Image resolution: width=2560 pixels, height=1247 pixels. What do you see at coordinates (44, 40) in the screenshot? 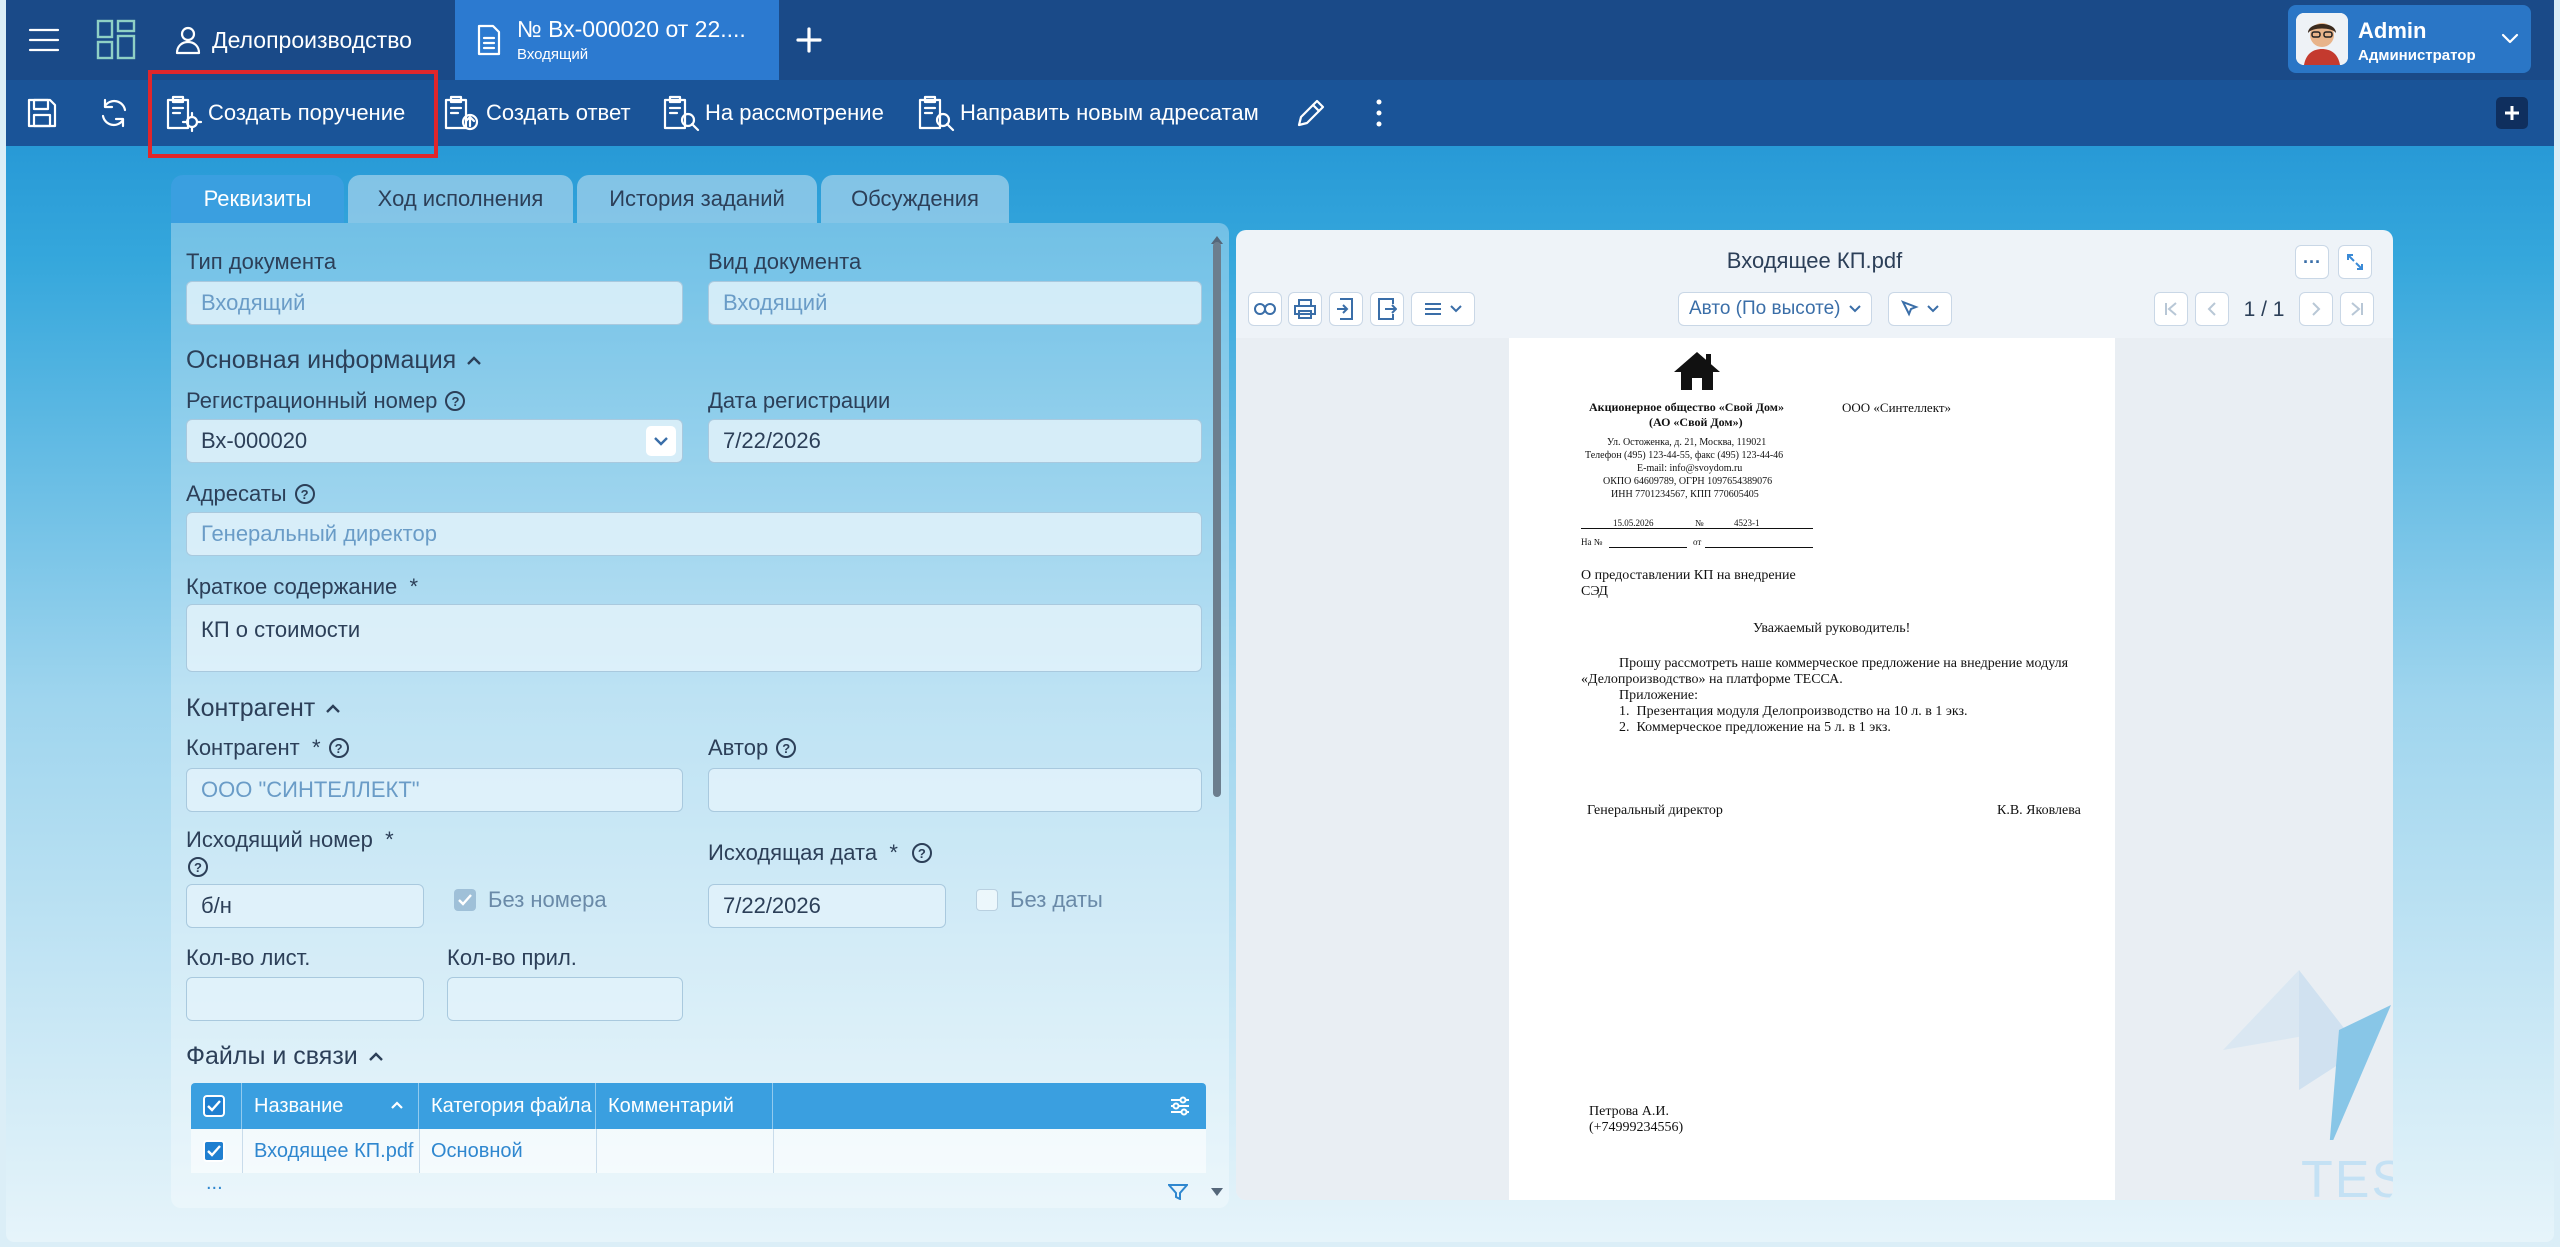
I see `menu-icon` at bounding box center [44, 40].